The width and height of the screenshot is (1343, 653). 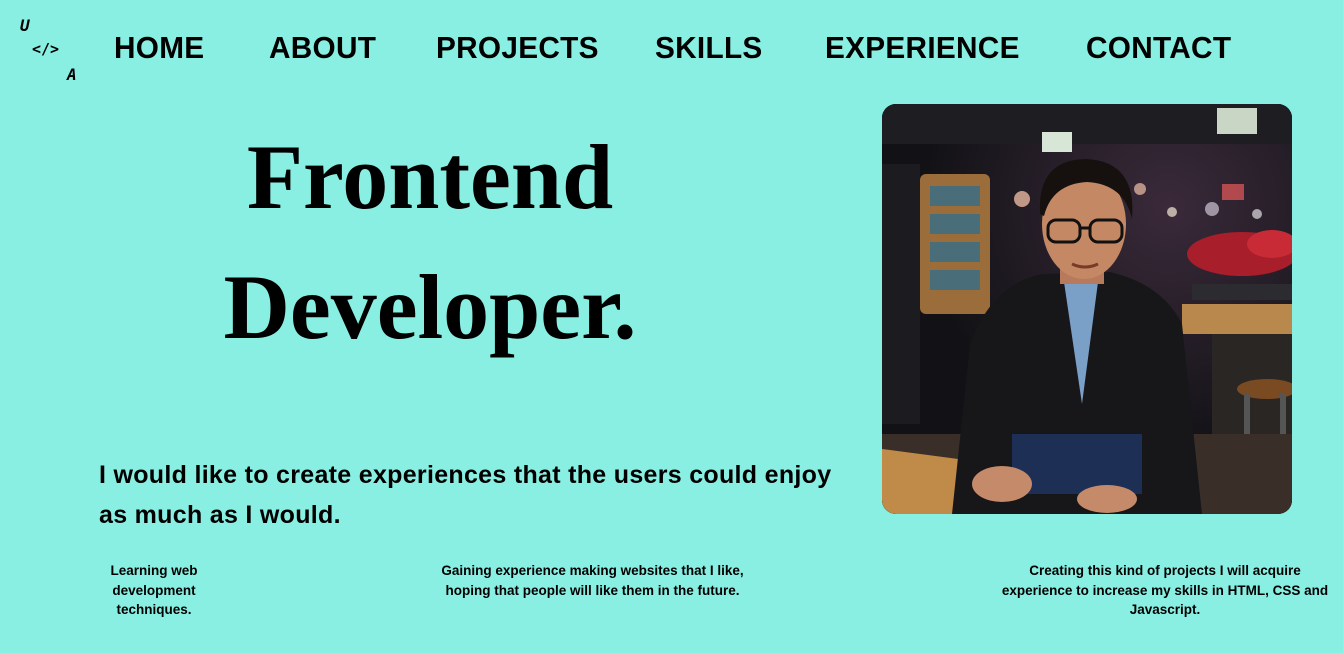 What do you see at coordinates (922, 48) in the screenshot?
I see `nav-experience: EXPERIENCE` at bounding box center [922, 48].